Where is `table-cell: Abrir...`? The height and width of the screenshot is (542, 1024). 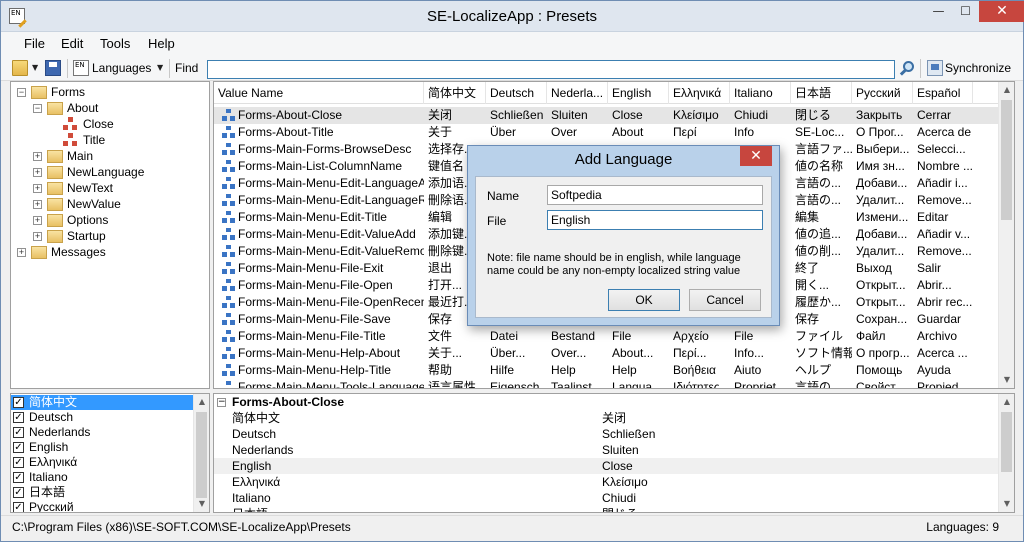 table-cell: Abrir... is located at coordinates (943, 285).